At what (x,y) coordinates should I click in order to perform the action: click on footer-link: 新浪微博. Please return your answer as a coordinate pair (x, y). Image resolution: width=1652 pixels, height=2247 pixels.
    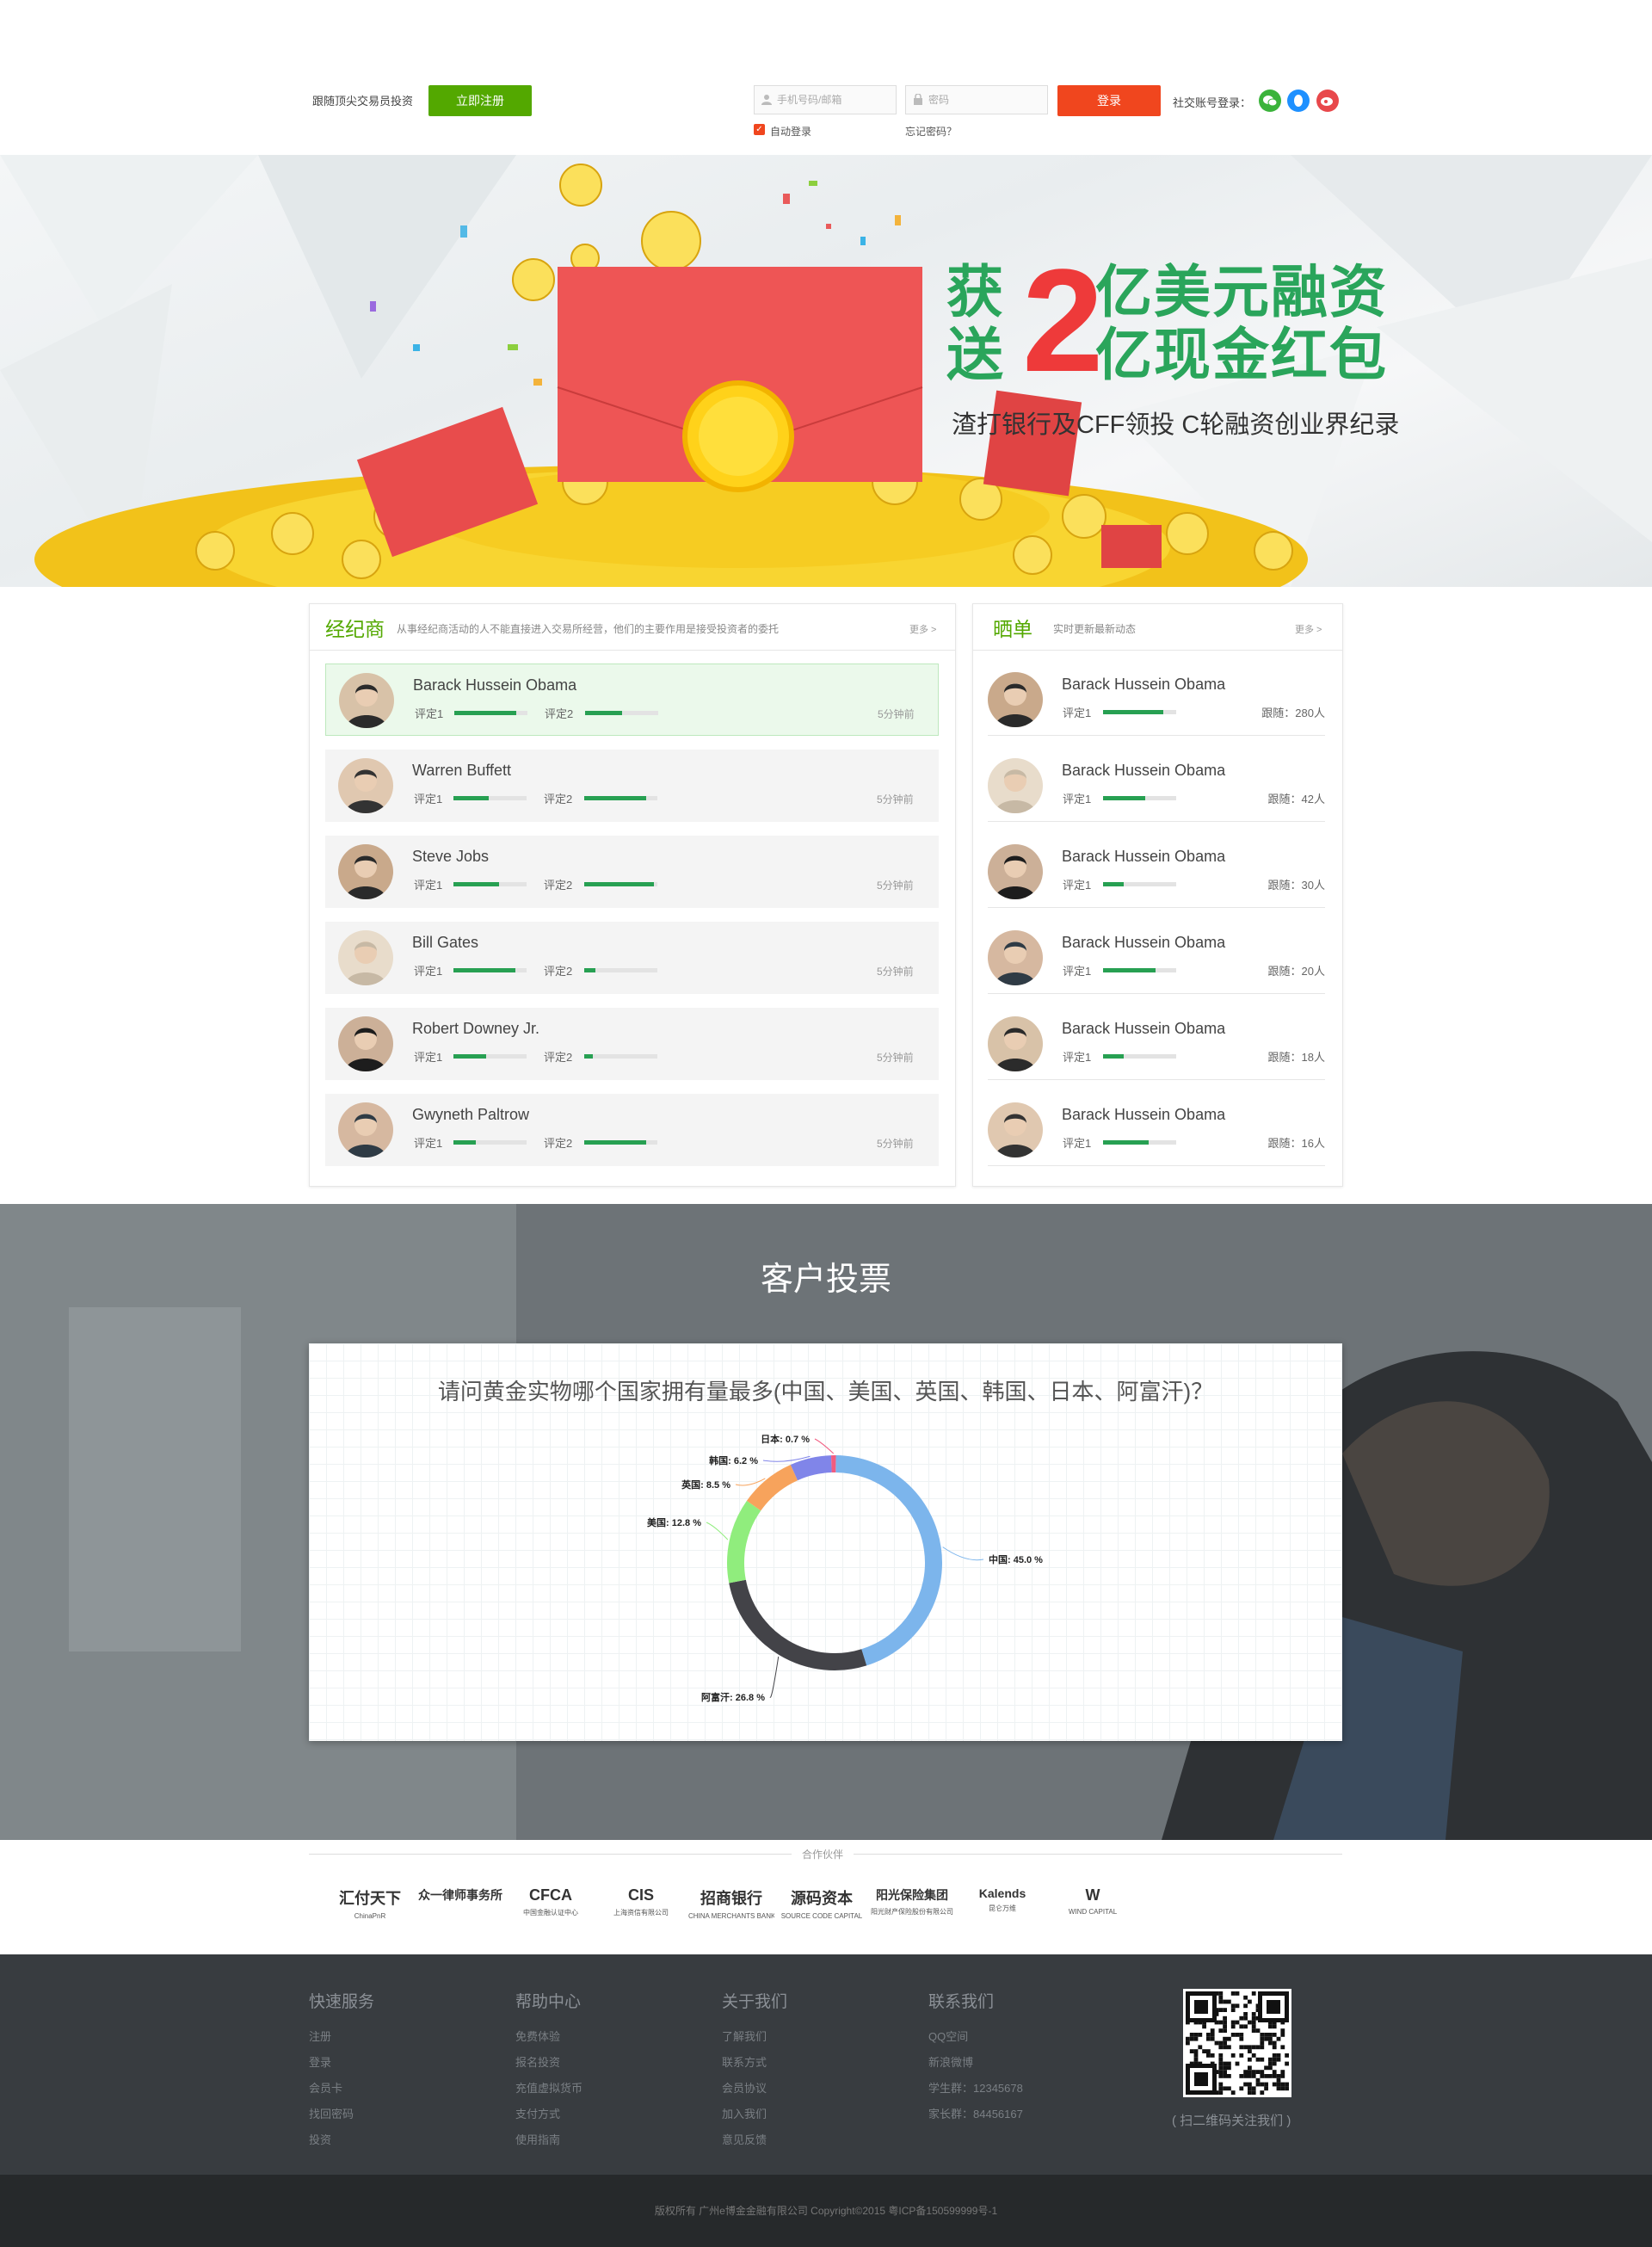
    Looking at the image, I should click on (950, 2061).